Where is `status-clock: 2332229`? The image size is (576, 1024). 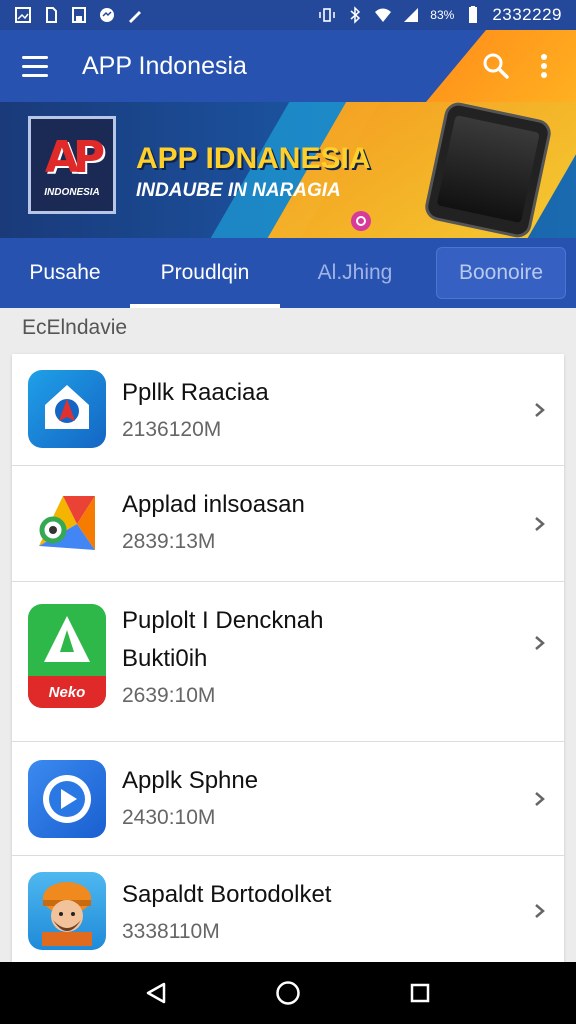 status-clock: 2332229 is located at coordinates (527, 14).